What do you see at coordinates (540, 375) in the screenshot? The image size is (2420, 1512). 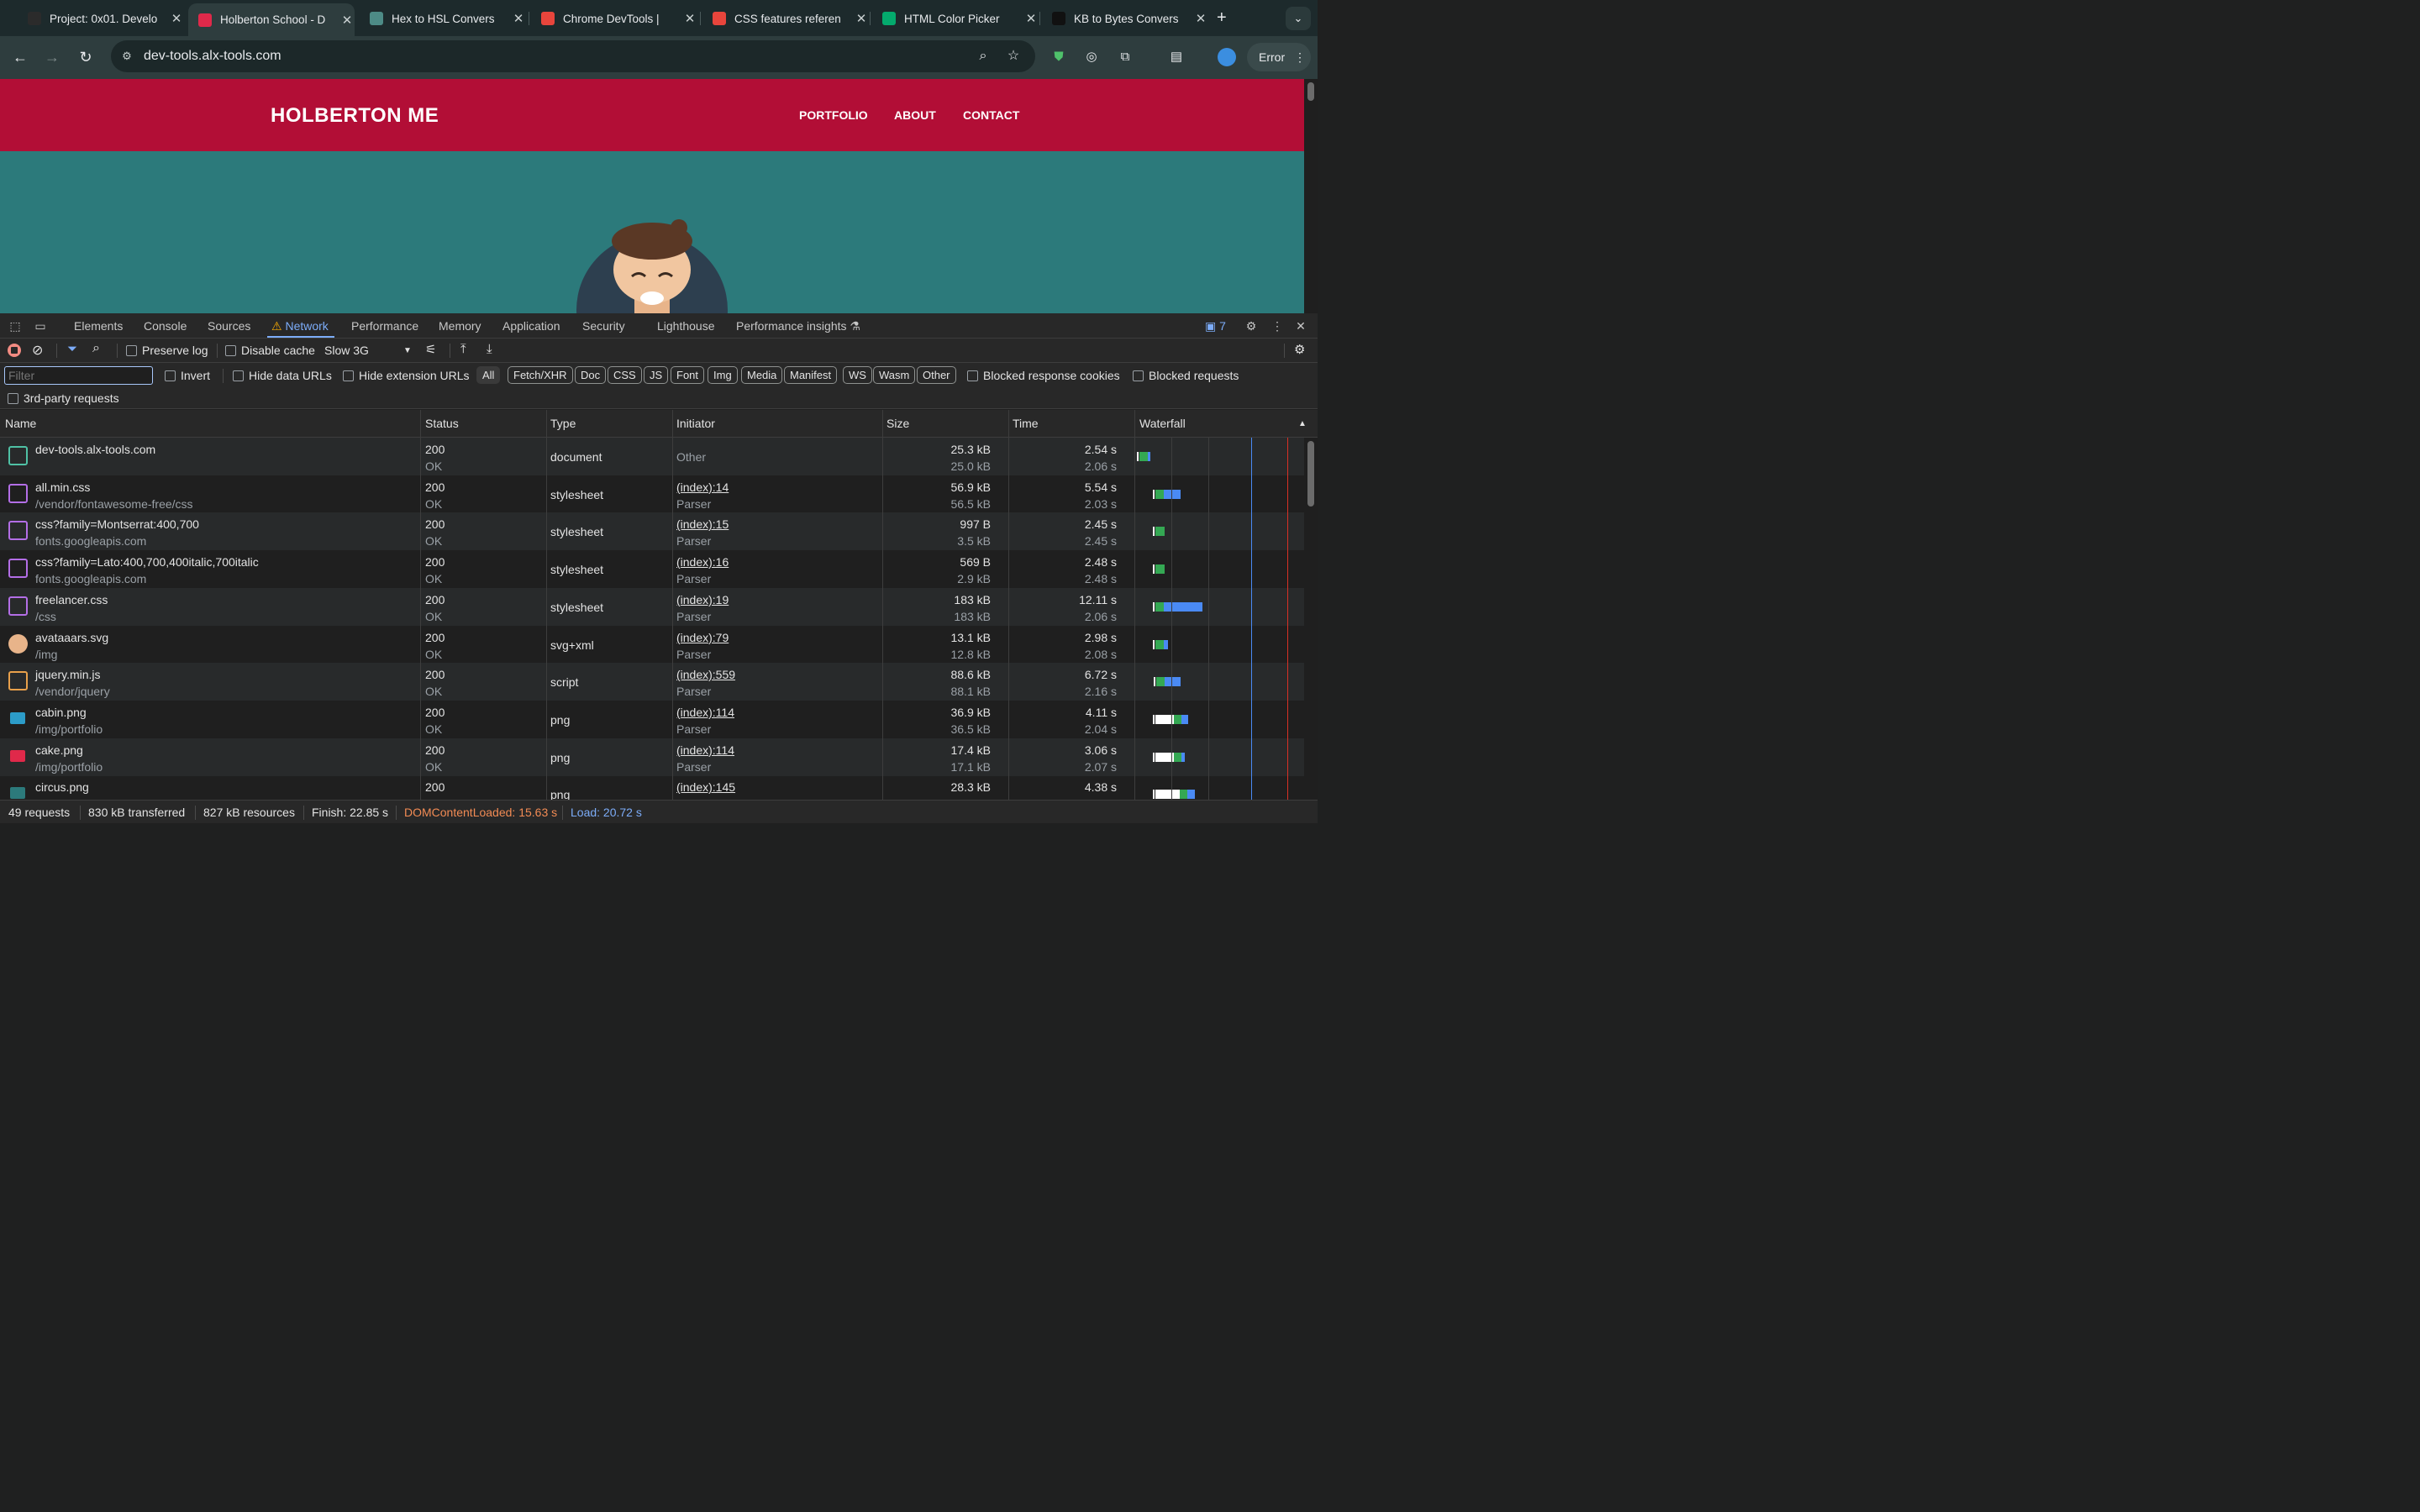 I see `type-filter-chip: Fetch/XHR` at bounding box center [540, 375].